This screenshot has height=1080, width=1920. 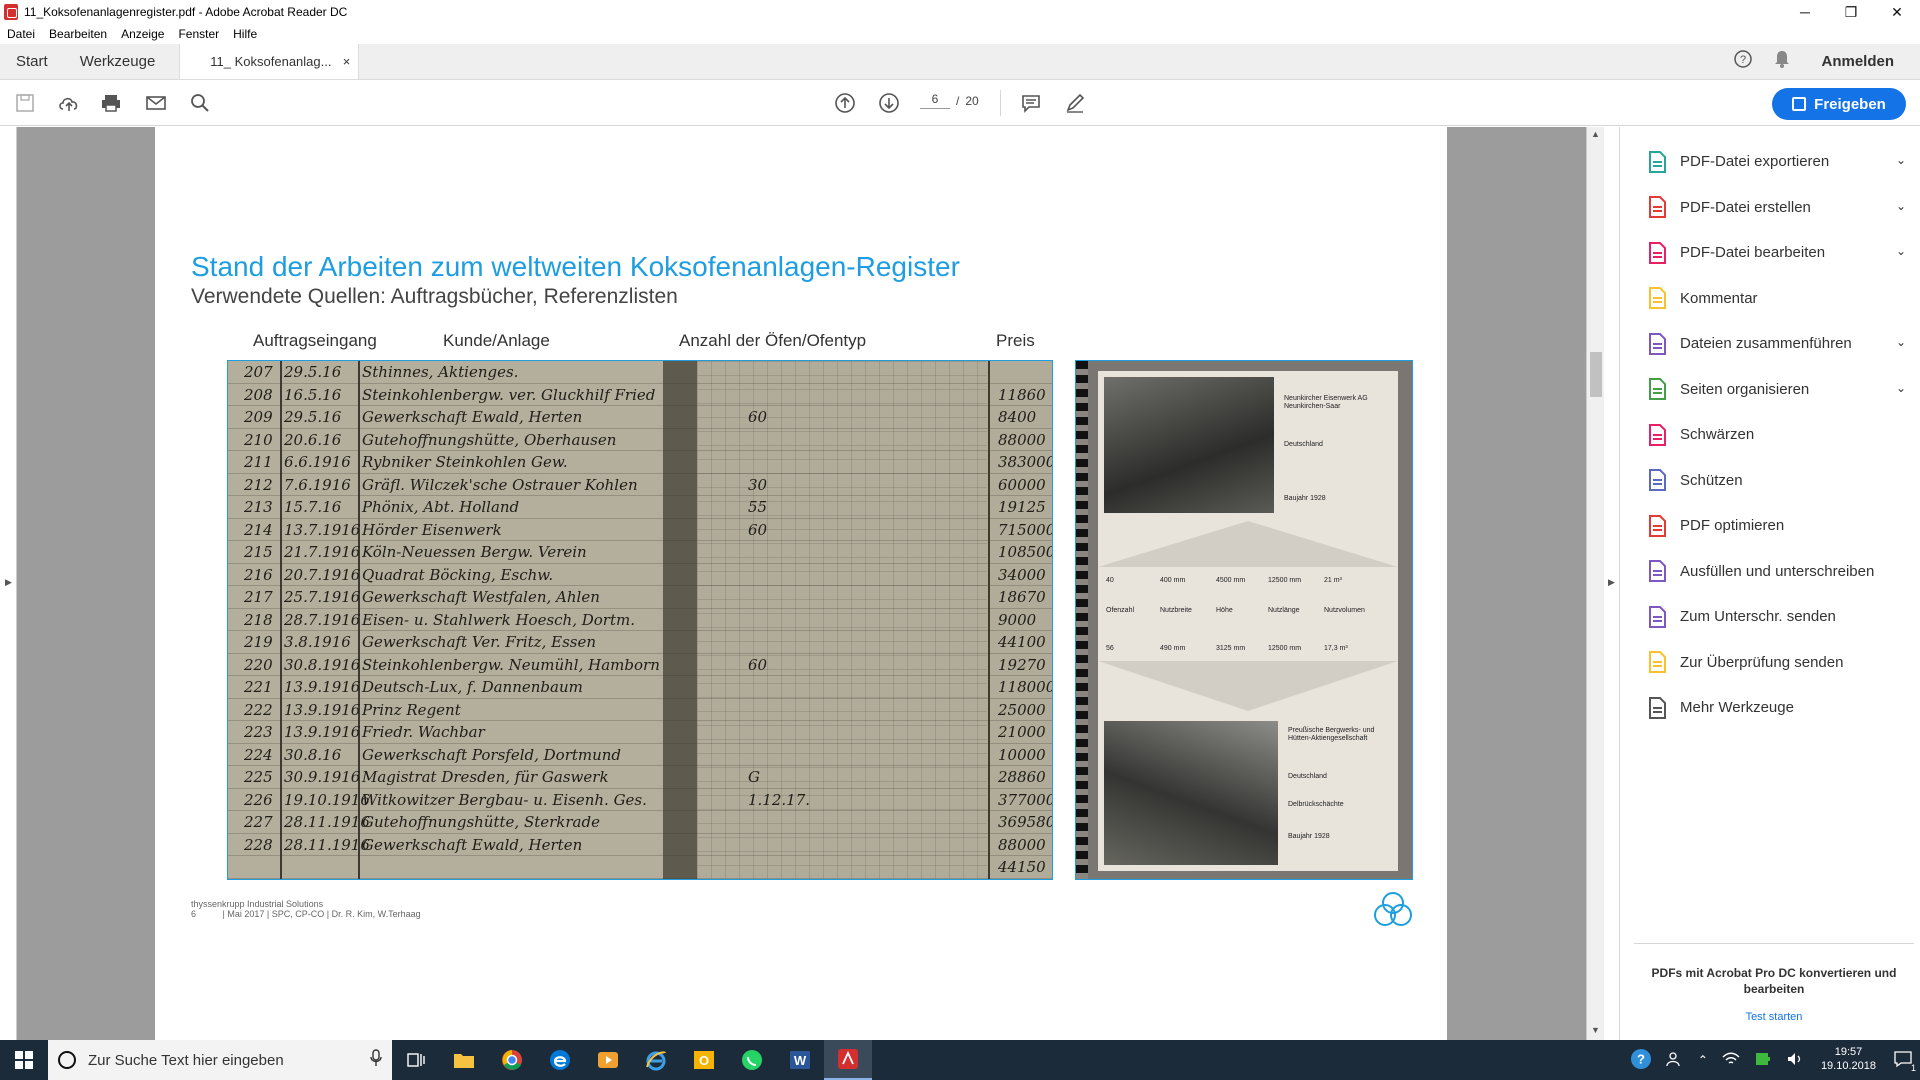 I want to click on footer-page-number: 6, so click(x=194, y=914).